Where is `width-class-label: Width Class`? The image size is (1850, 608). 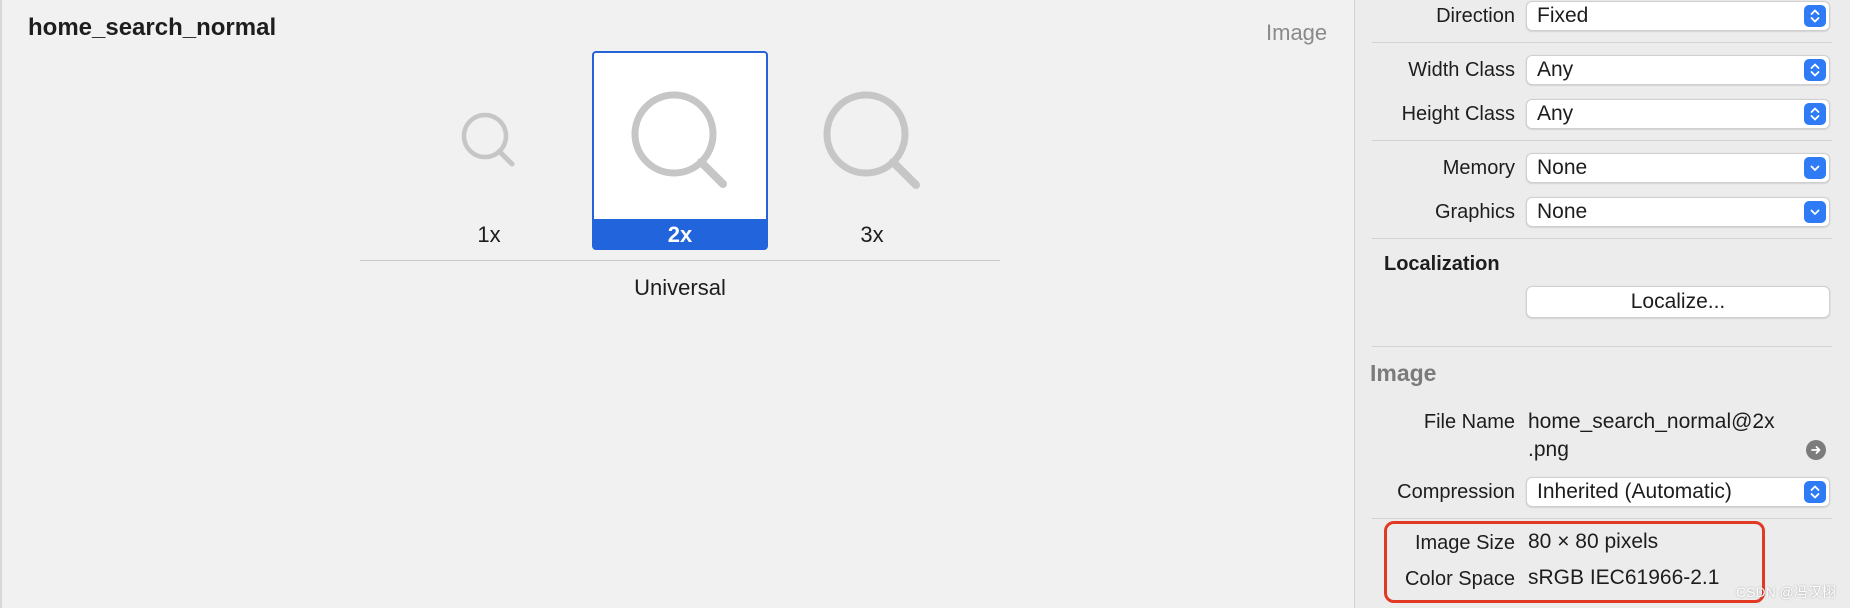 width-class-label: Width Class is located at coordinates (1461, 70).